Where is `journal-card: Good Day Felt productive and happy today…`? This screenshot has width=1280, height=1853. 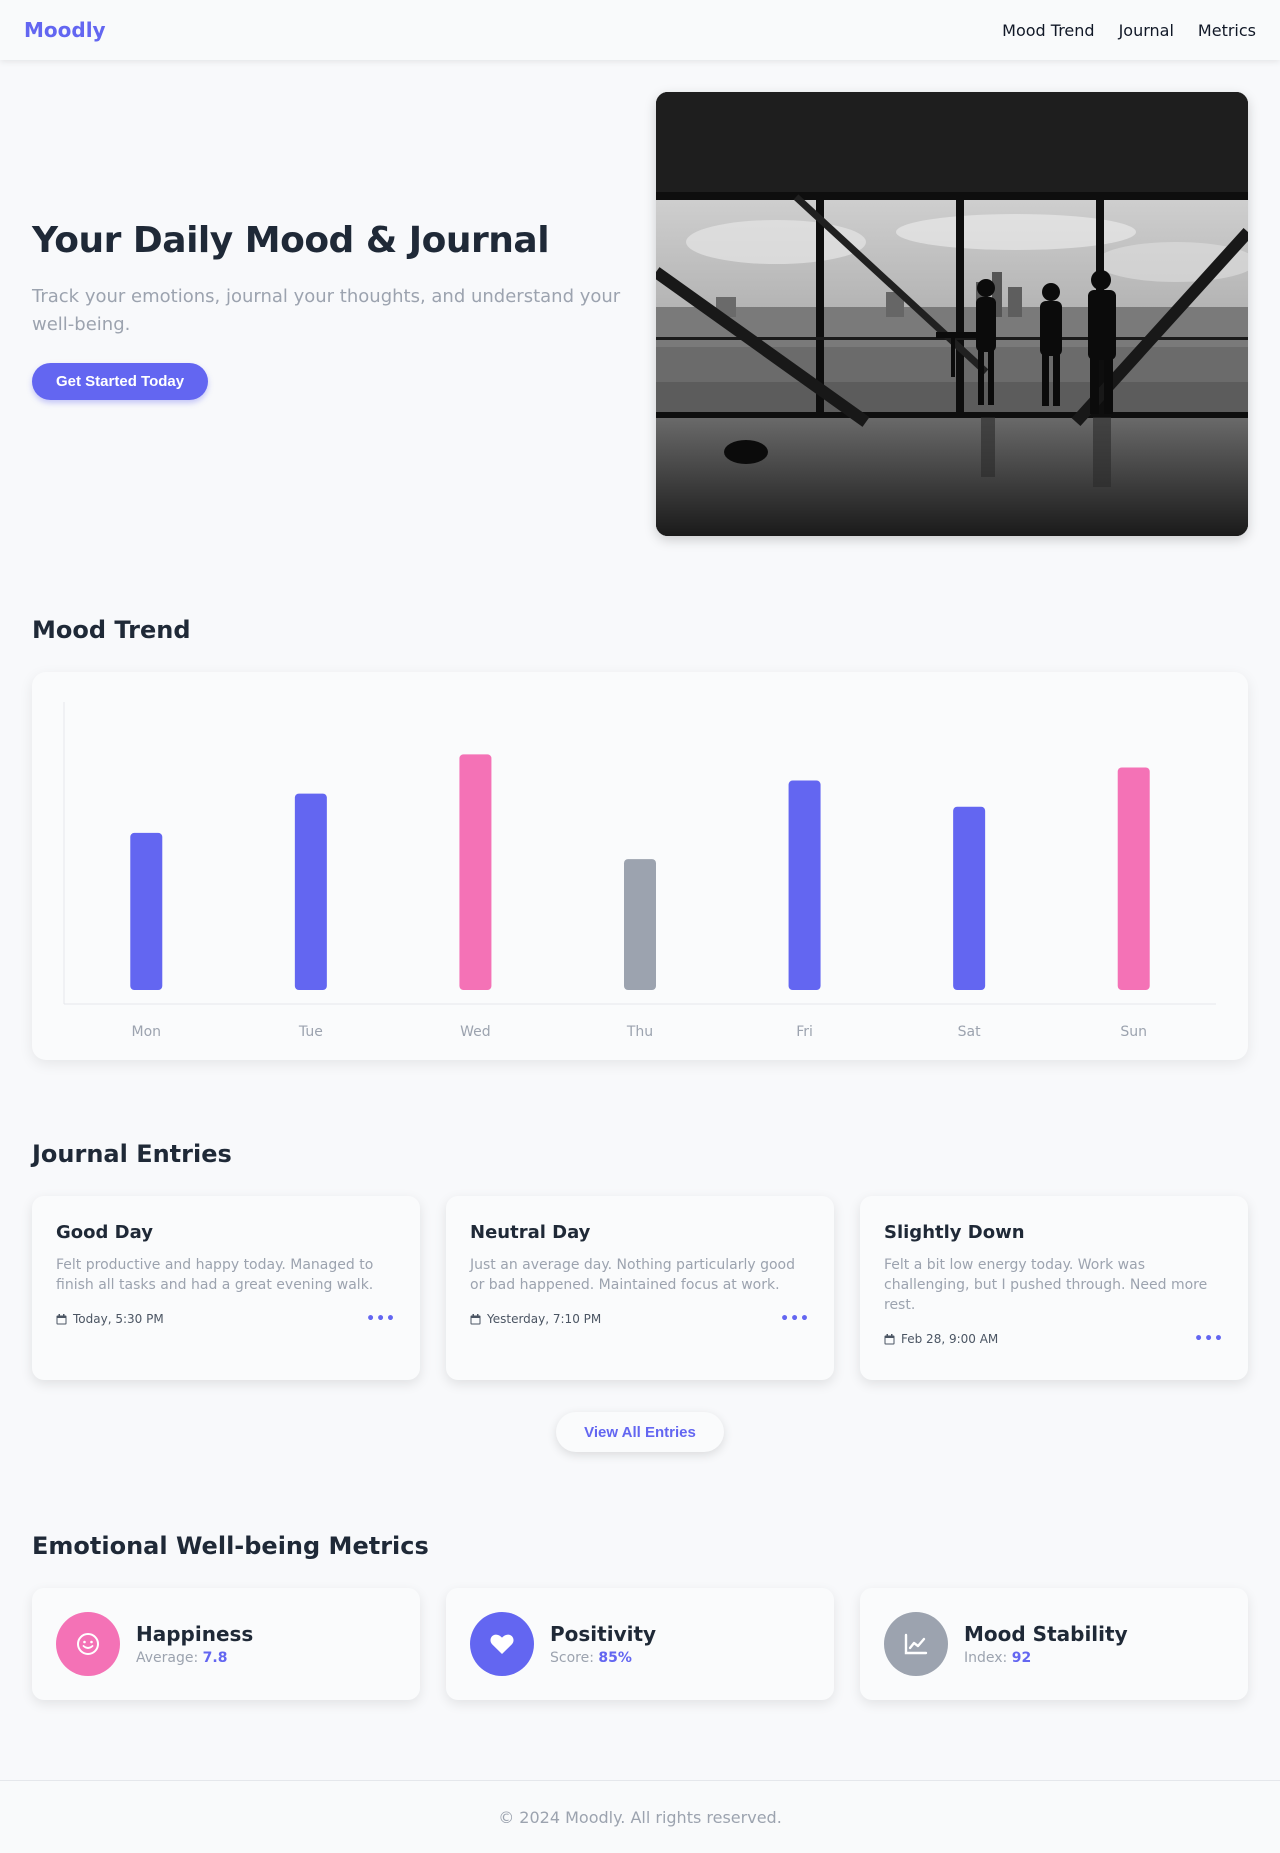 journal-card: Good Day Felt productive and happy today… is located at coordinates (226, 1288).